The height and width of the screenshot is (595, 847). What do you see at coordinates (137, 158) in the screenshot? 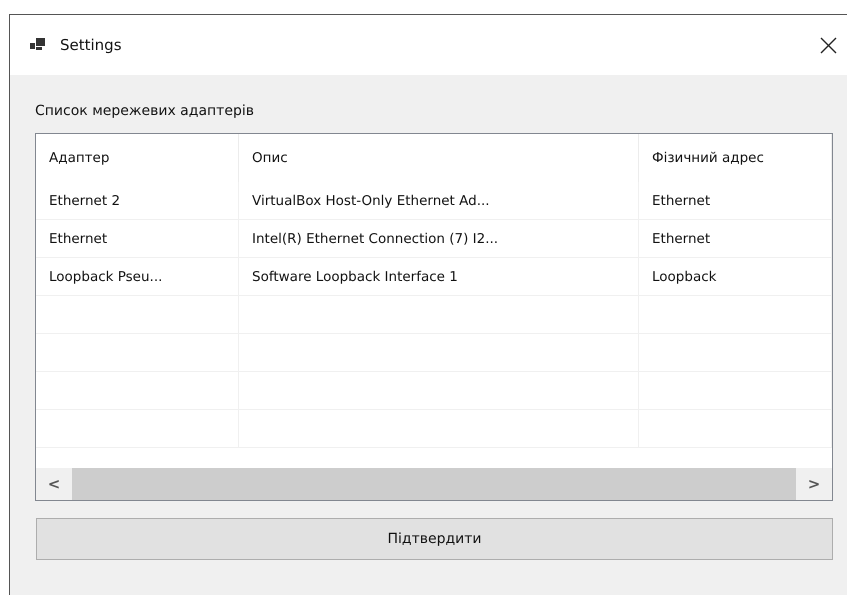
I see `column-header: Адаптер` at bounding box center [137, 158].